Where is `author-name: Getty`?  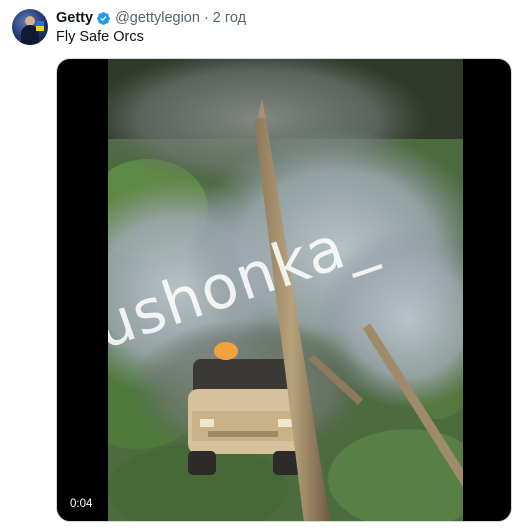 author-name: Getty is located at coordinates (74, 18).